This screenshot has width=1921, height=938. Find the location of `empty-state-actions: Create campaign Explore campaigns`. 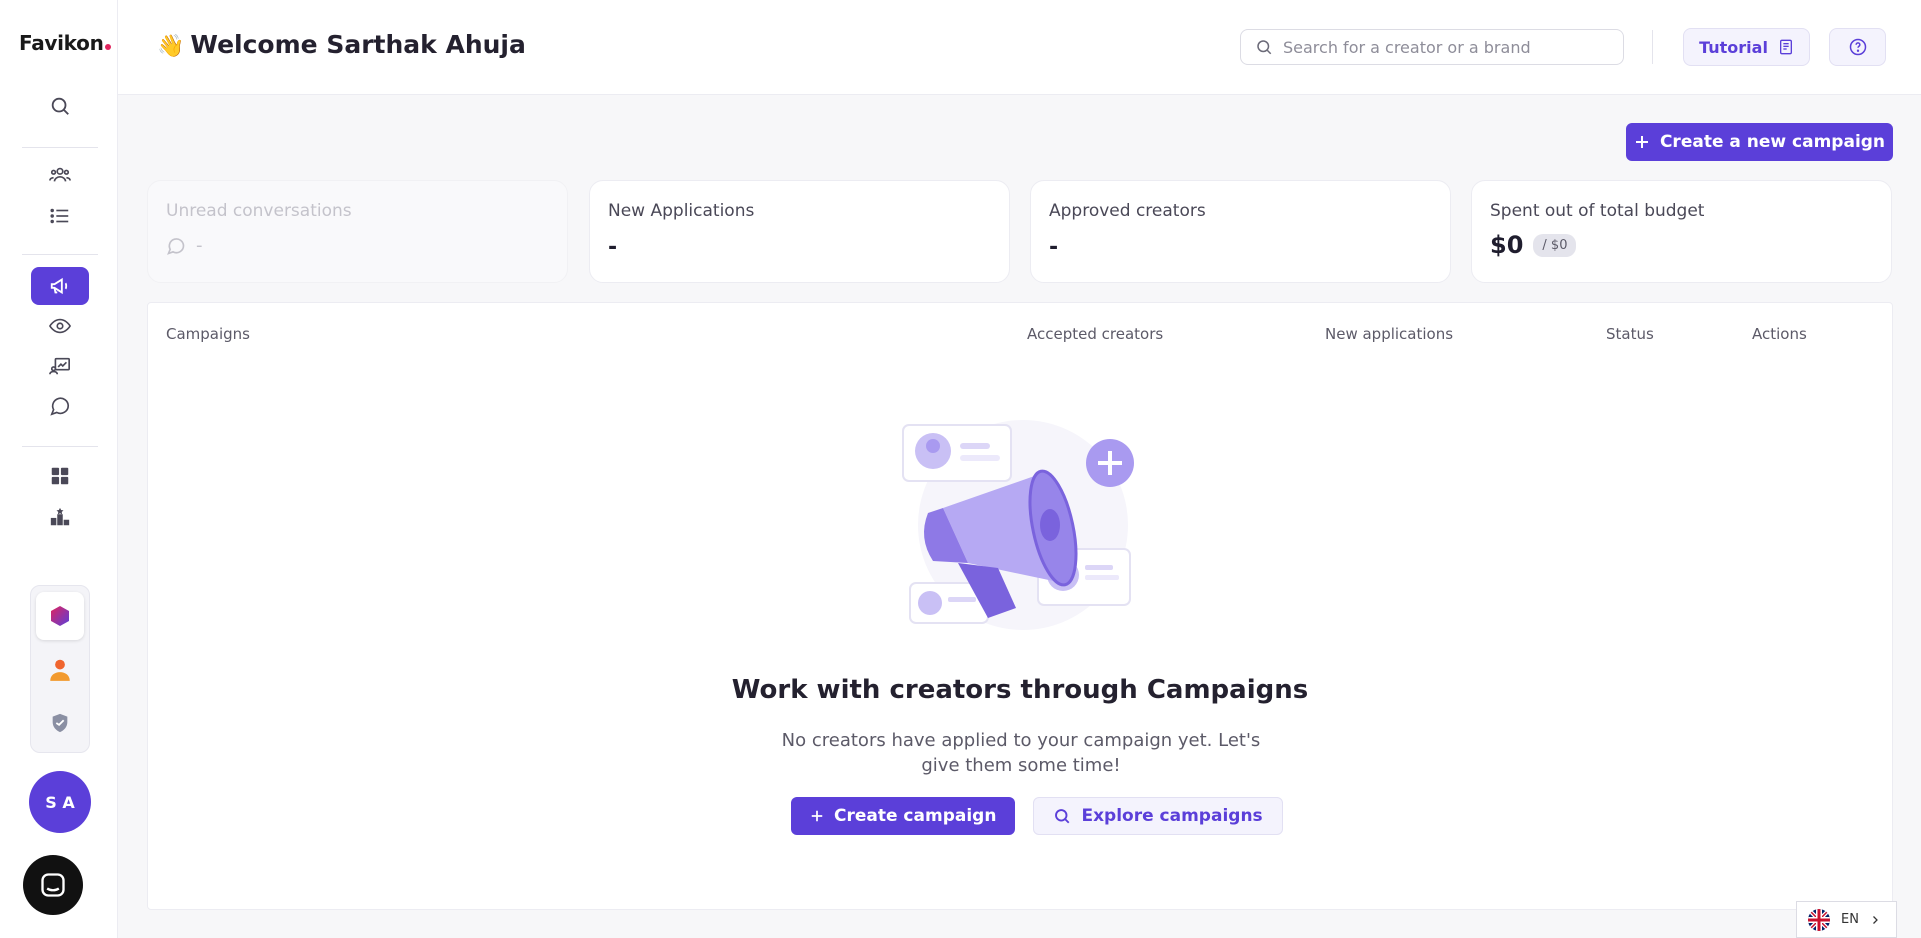

empty-state-actions: Create campaign Explore campaigns is located at coordinates (1037, 816).